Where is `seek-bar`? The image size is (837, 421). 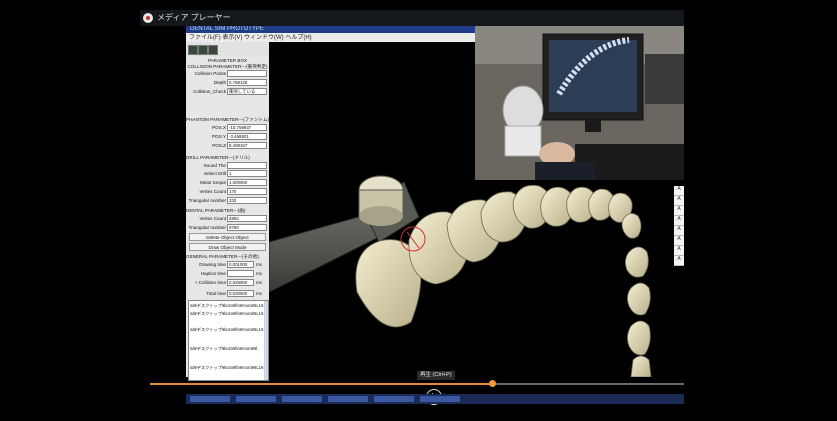
seek-bar is located at coordinates (417, 383).